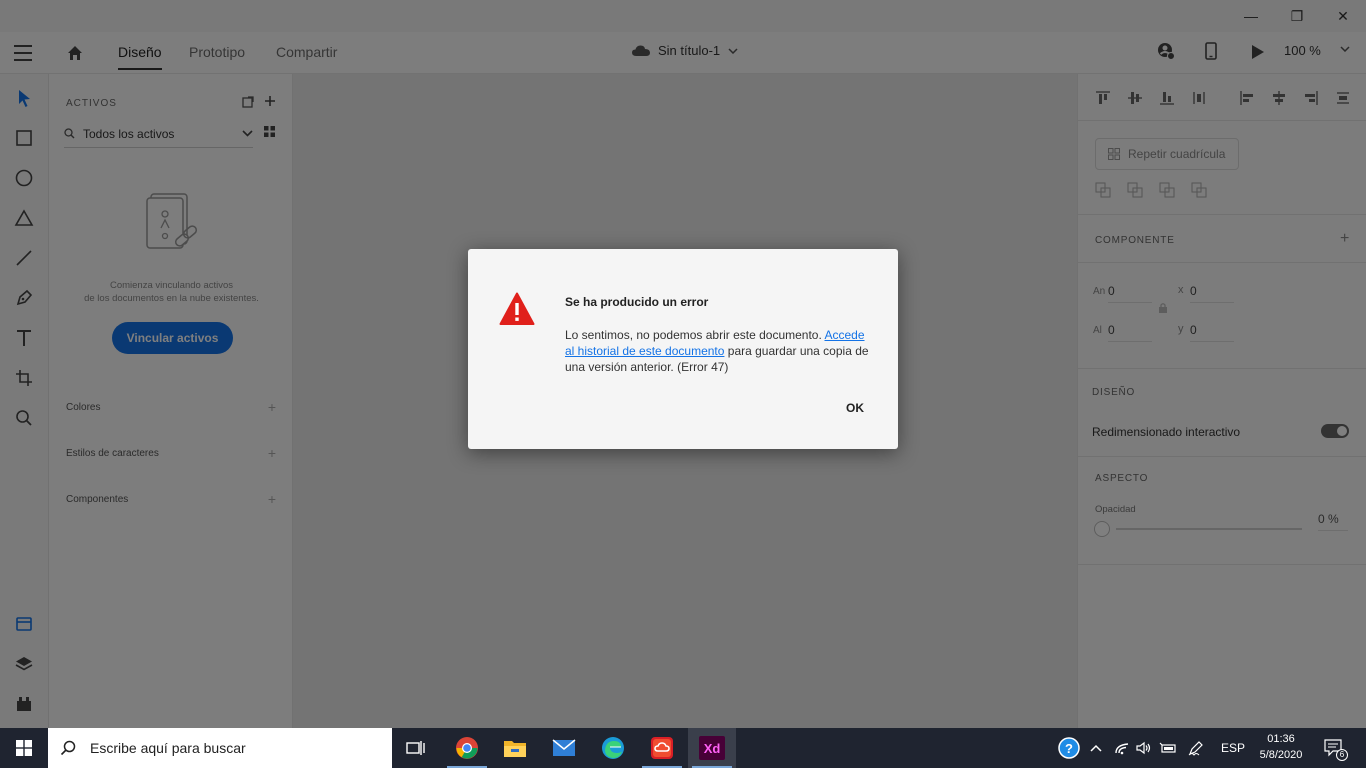 The width and height of the screenshot is (1366, 768). I want to click on clock-date: 5/8/2020, so click(1281, 755).